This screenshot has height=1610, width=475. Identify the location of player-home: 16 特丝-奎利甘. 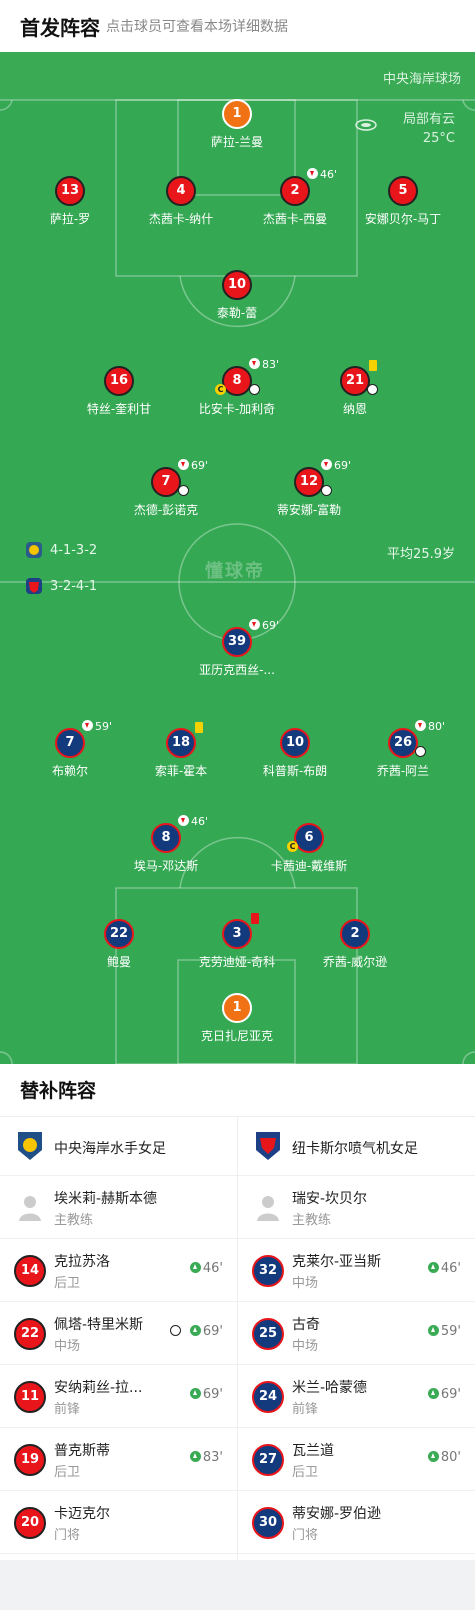
(119, 391).